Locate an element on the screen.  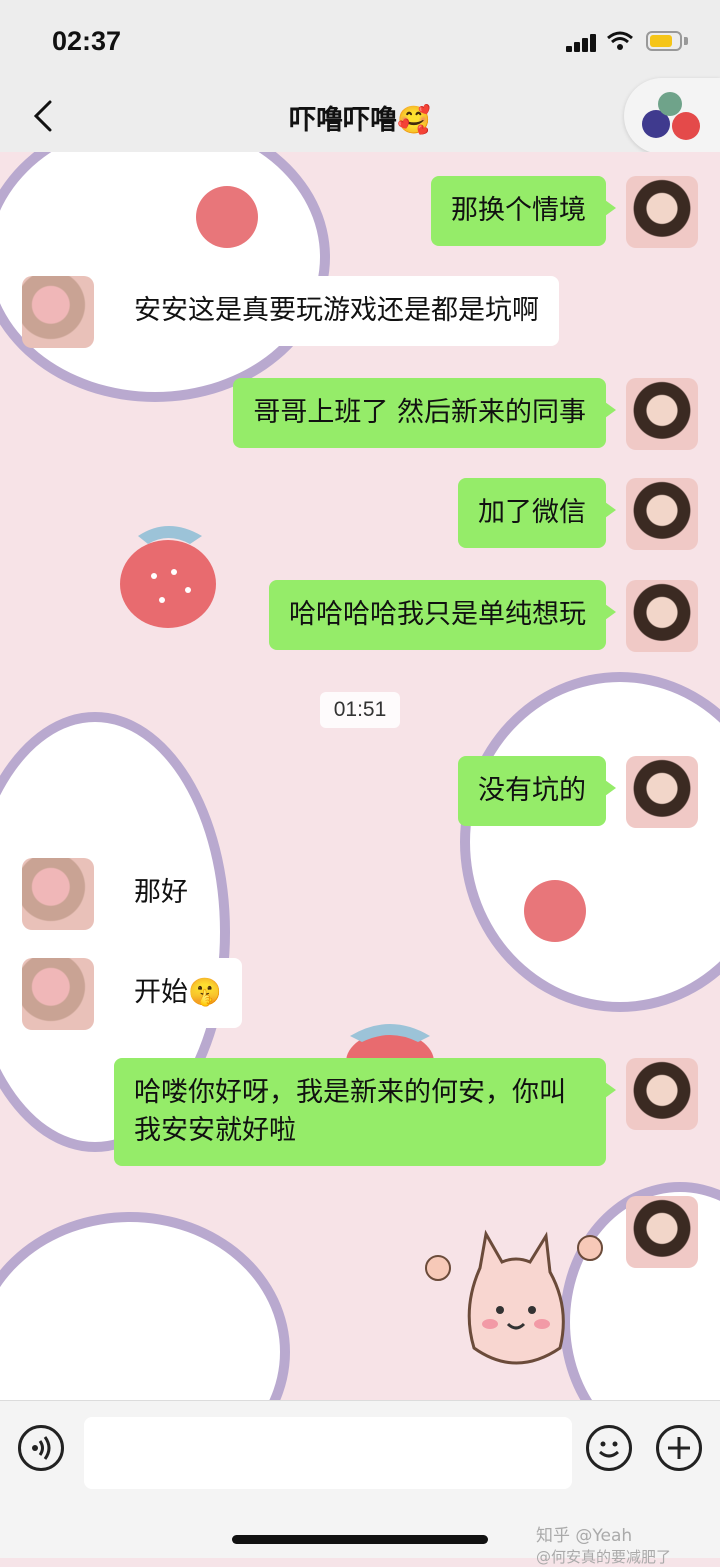
message-bubble-sent: 哈喽你好呀，我是新来的何安，你叫我安安就好啦 is located at coordinates (365, 1112).